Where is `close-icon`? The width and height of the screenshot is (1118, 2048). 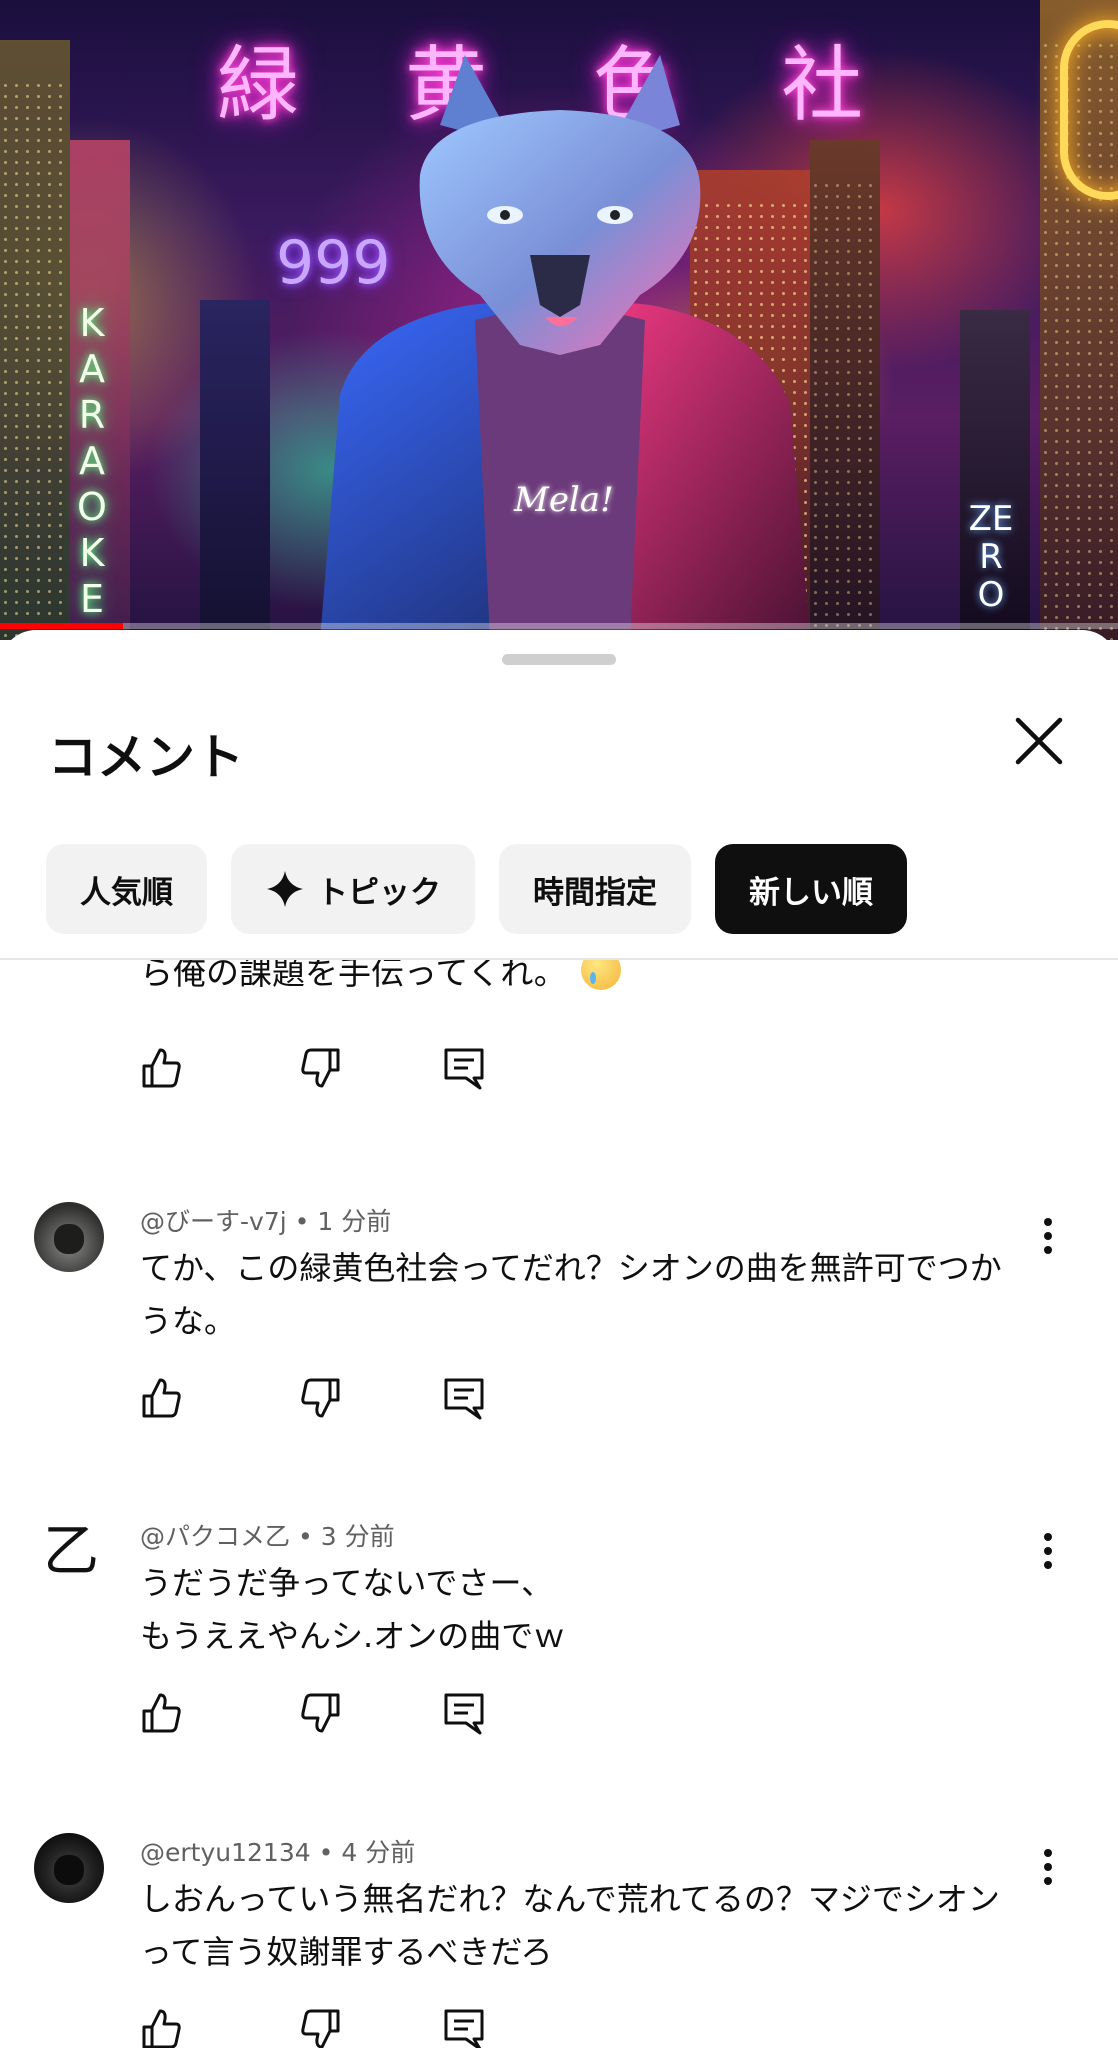 close-icon is located at coordinates (1039, 741).